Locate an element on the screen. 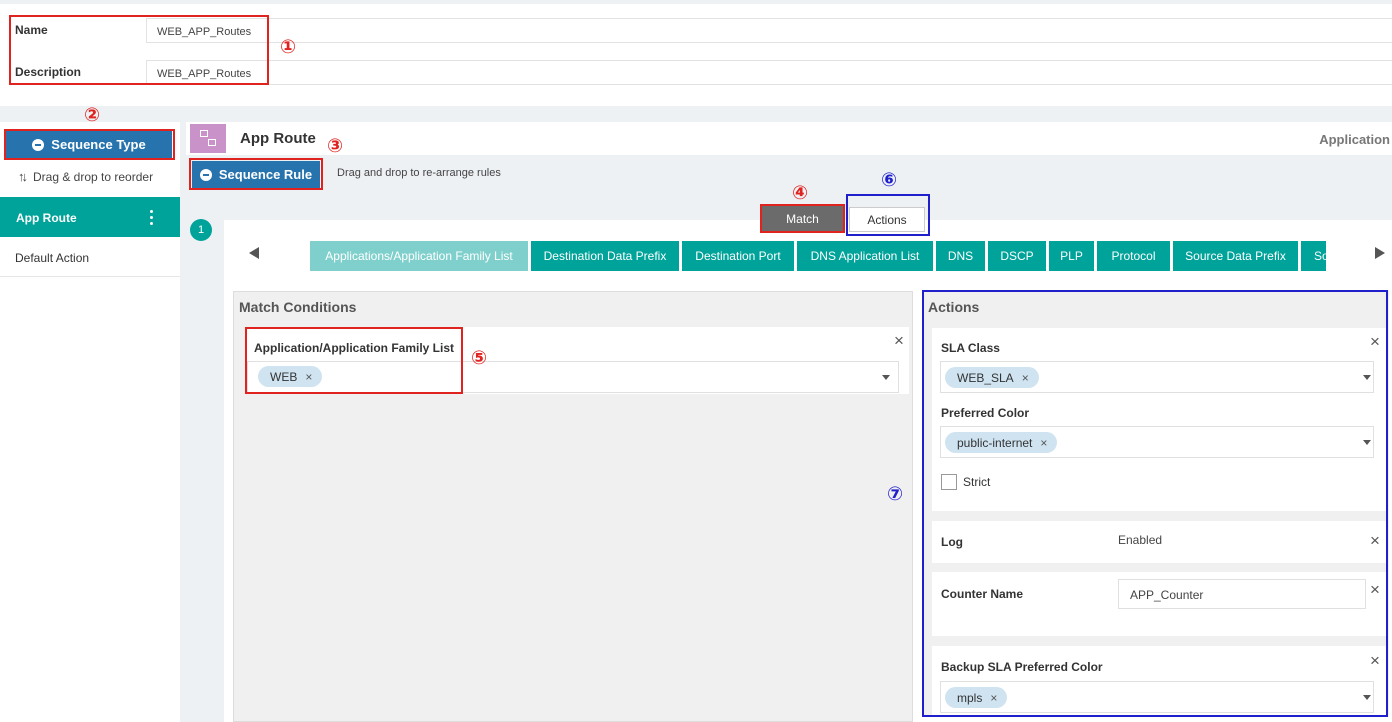 This screenshot has height=722, width=1392. tab-dns: DNS is located at coordinates (960, 256).